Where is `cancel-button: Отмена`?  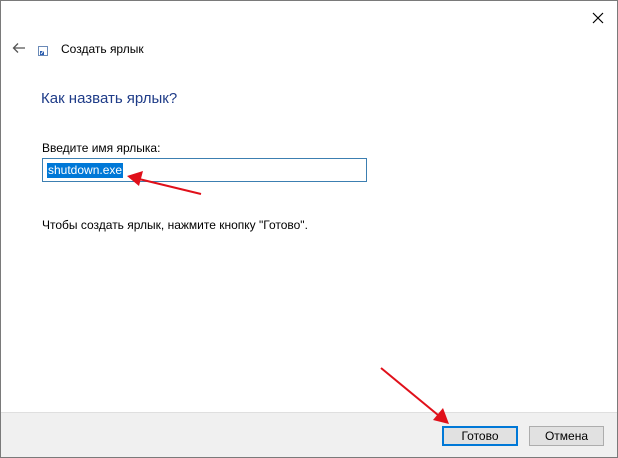
cancel-button: Отмена is located at coordinates (566, 436).